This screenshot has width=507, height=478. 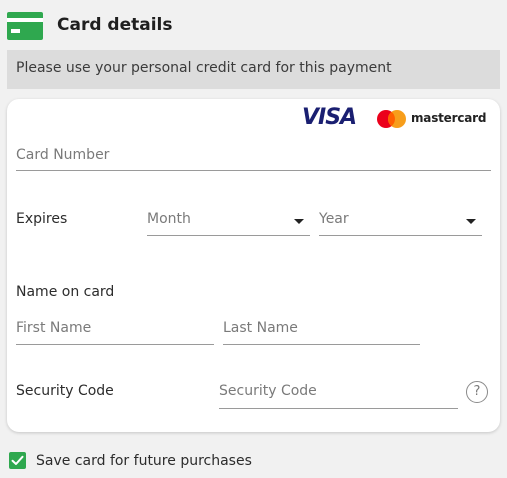 What do you see at coordinates (65, 292) in the screenshot?
I see `name-on-card-label: Name on card` at bounding box center [65, 292].